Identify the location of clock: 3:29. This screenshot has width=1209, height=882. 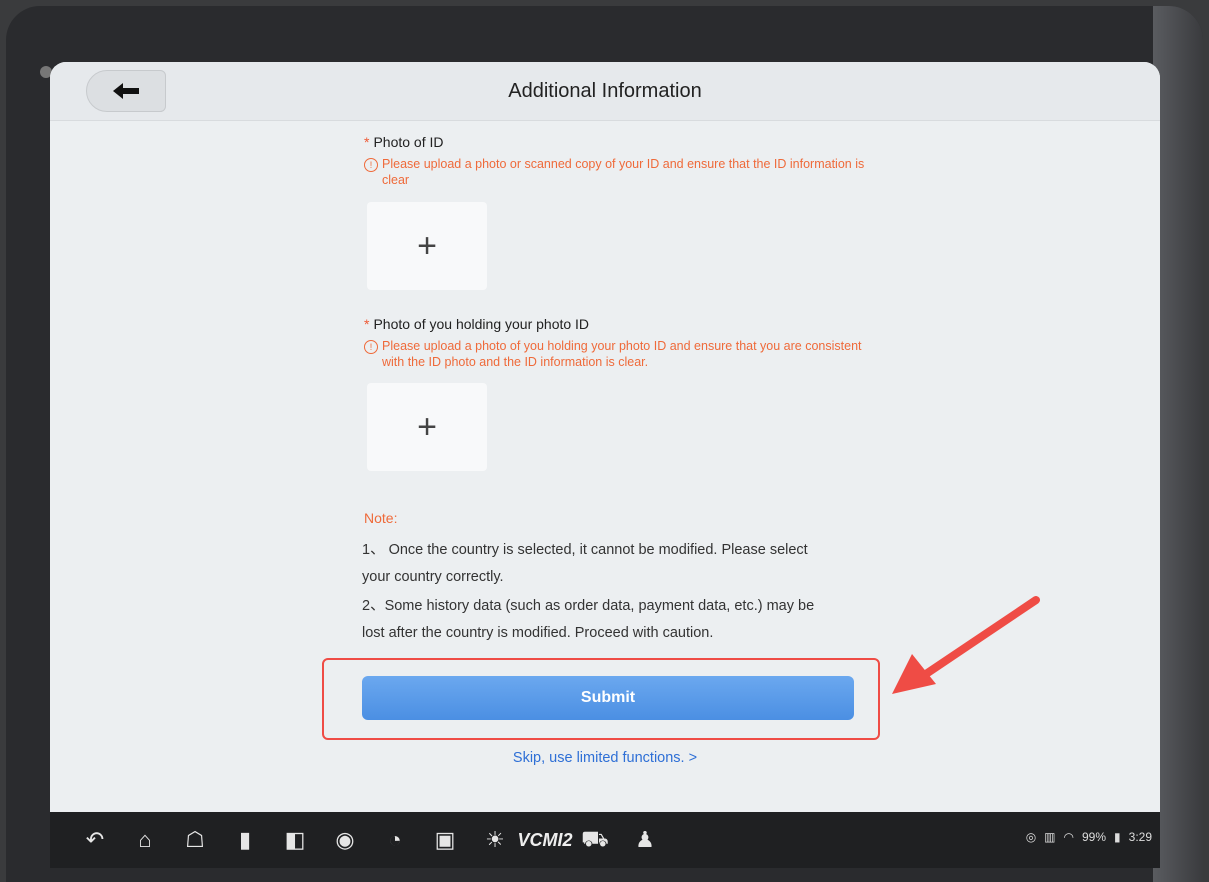
(1140, 837).